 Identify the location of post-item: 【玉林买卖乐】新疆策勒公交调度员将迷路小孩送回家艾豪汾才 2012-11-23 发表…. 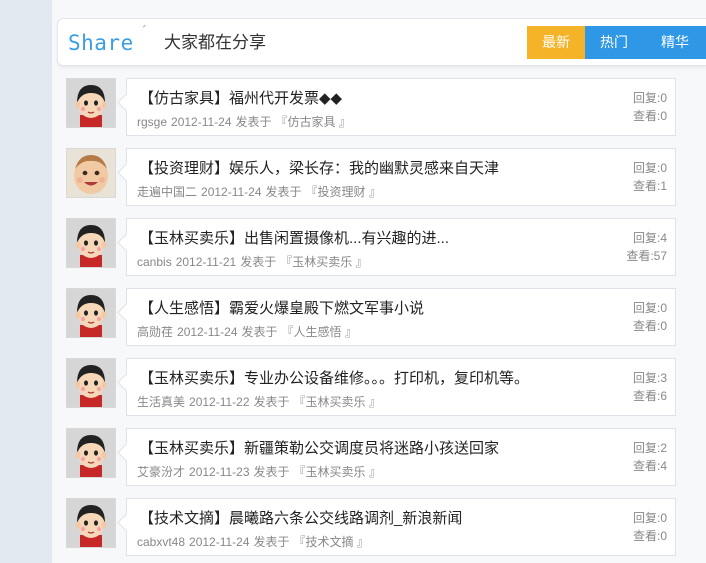
(371, 457).